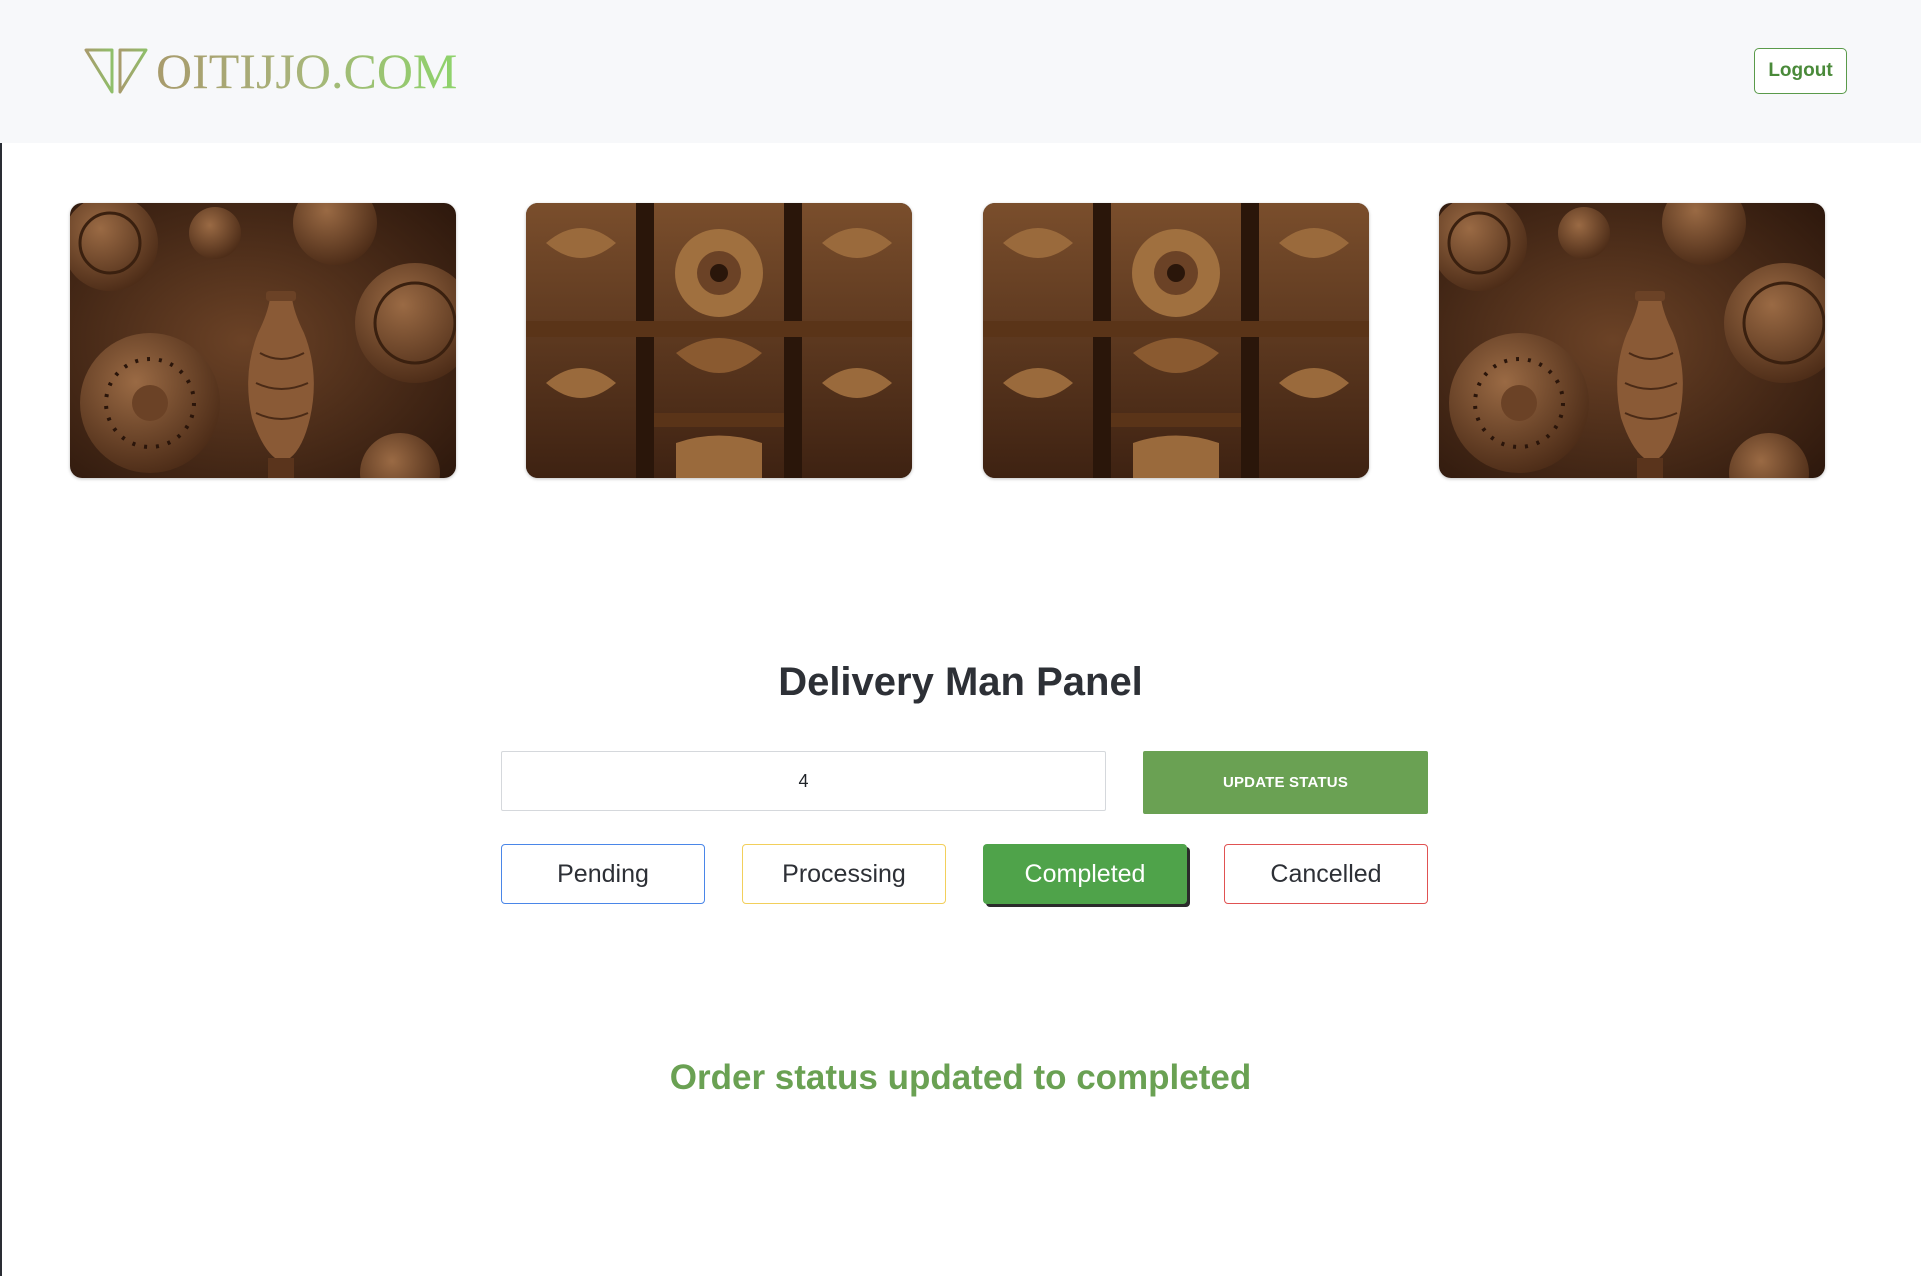 The width and height of the screenshot is (1921, 1276). Describe the element at coordinates (1285, 782) in the screenshot. I see `update-status-button: UPDATE STATUS` at that location.